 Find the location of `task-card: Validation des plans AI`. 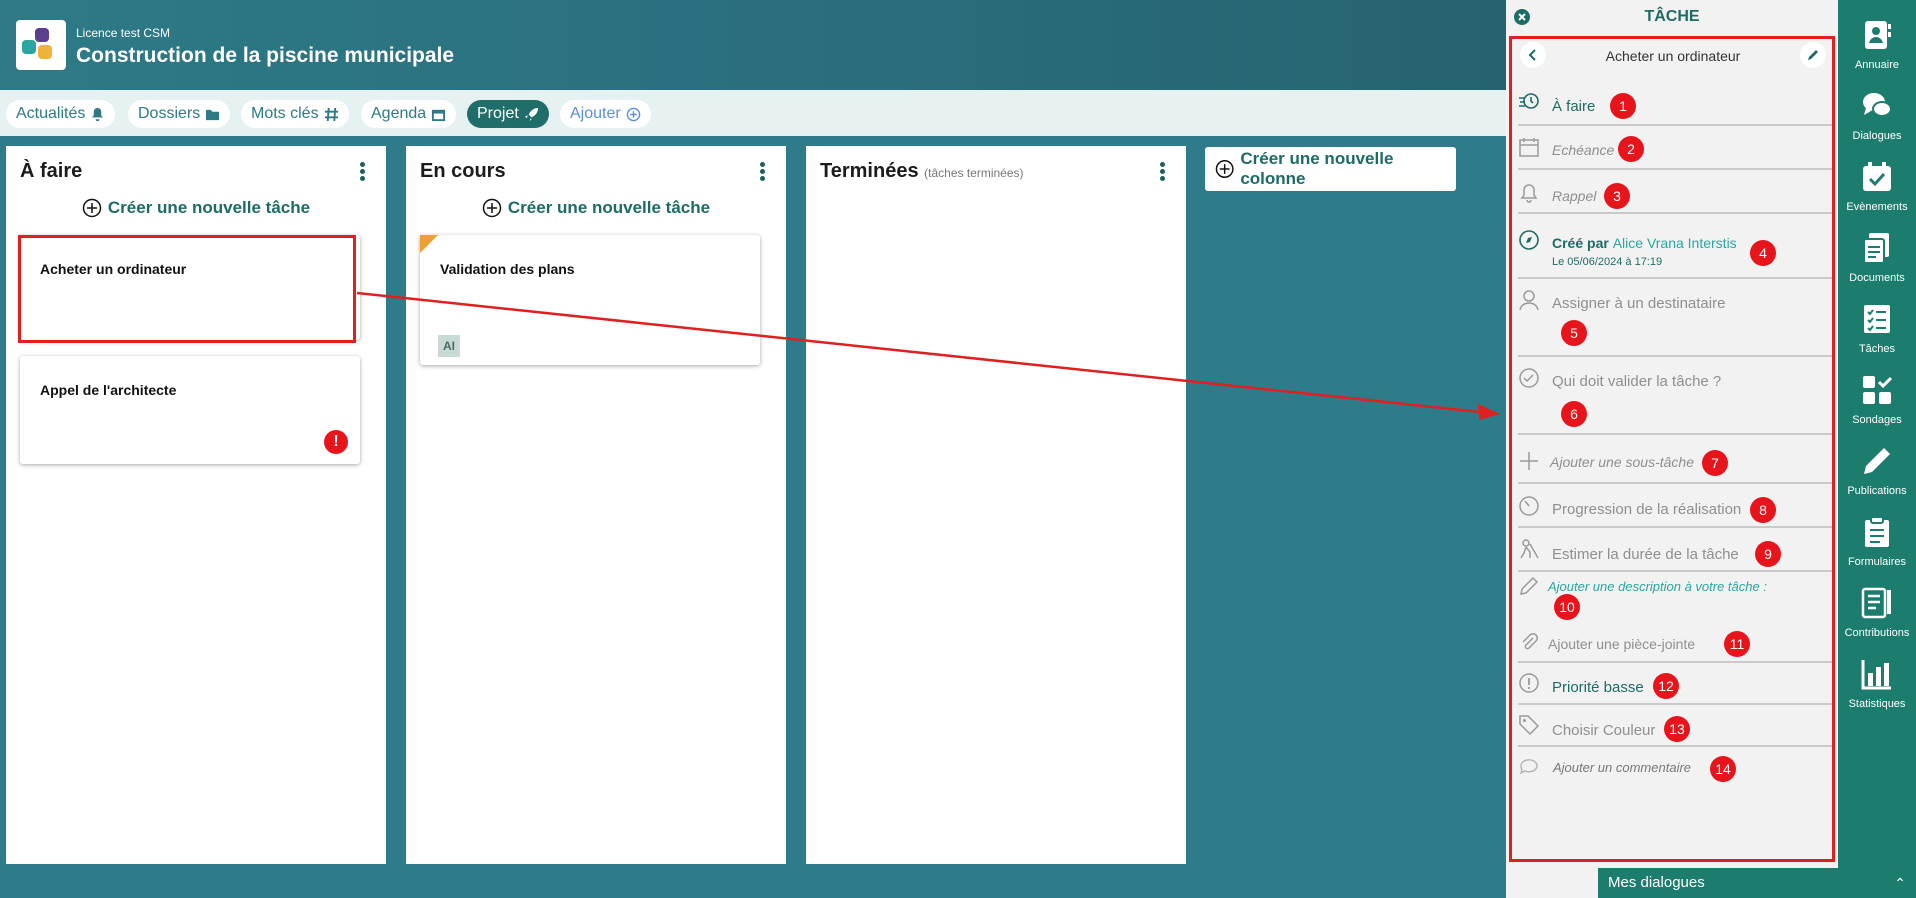

task-card: Validation des plans AI is located at coordinates (590, 300).